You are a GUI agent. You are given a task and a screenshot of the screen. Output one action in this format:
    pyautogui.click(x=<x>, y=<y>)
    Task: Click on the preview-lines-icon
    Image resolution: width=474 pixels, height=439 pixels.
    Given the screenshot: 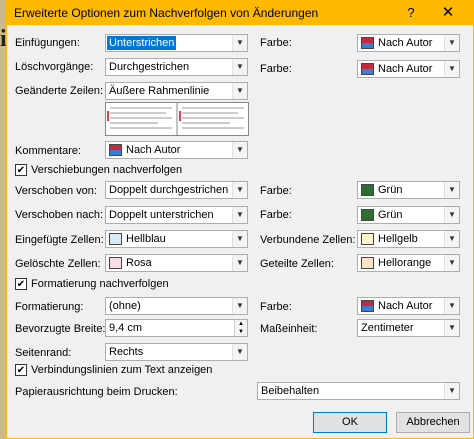 What is the action you would take?
    pyautogui.click(x=175, y=119)
    